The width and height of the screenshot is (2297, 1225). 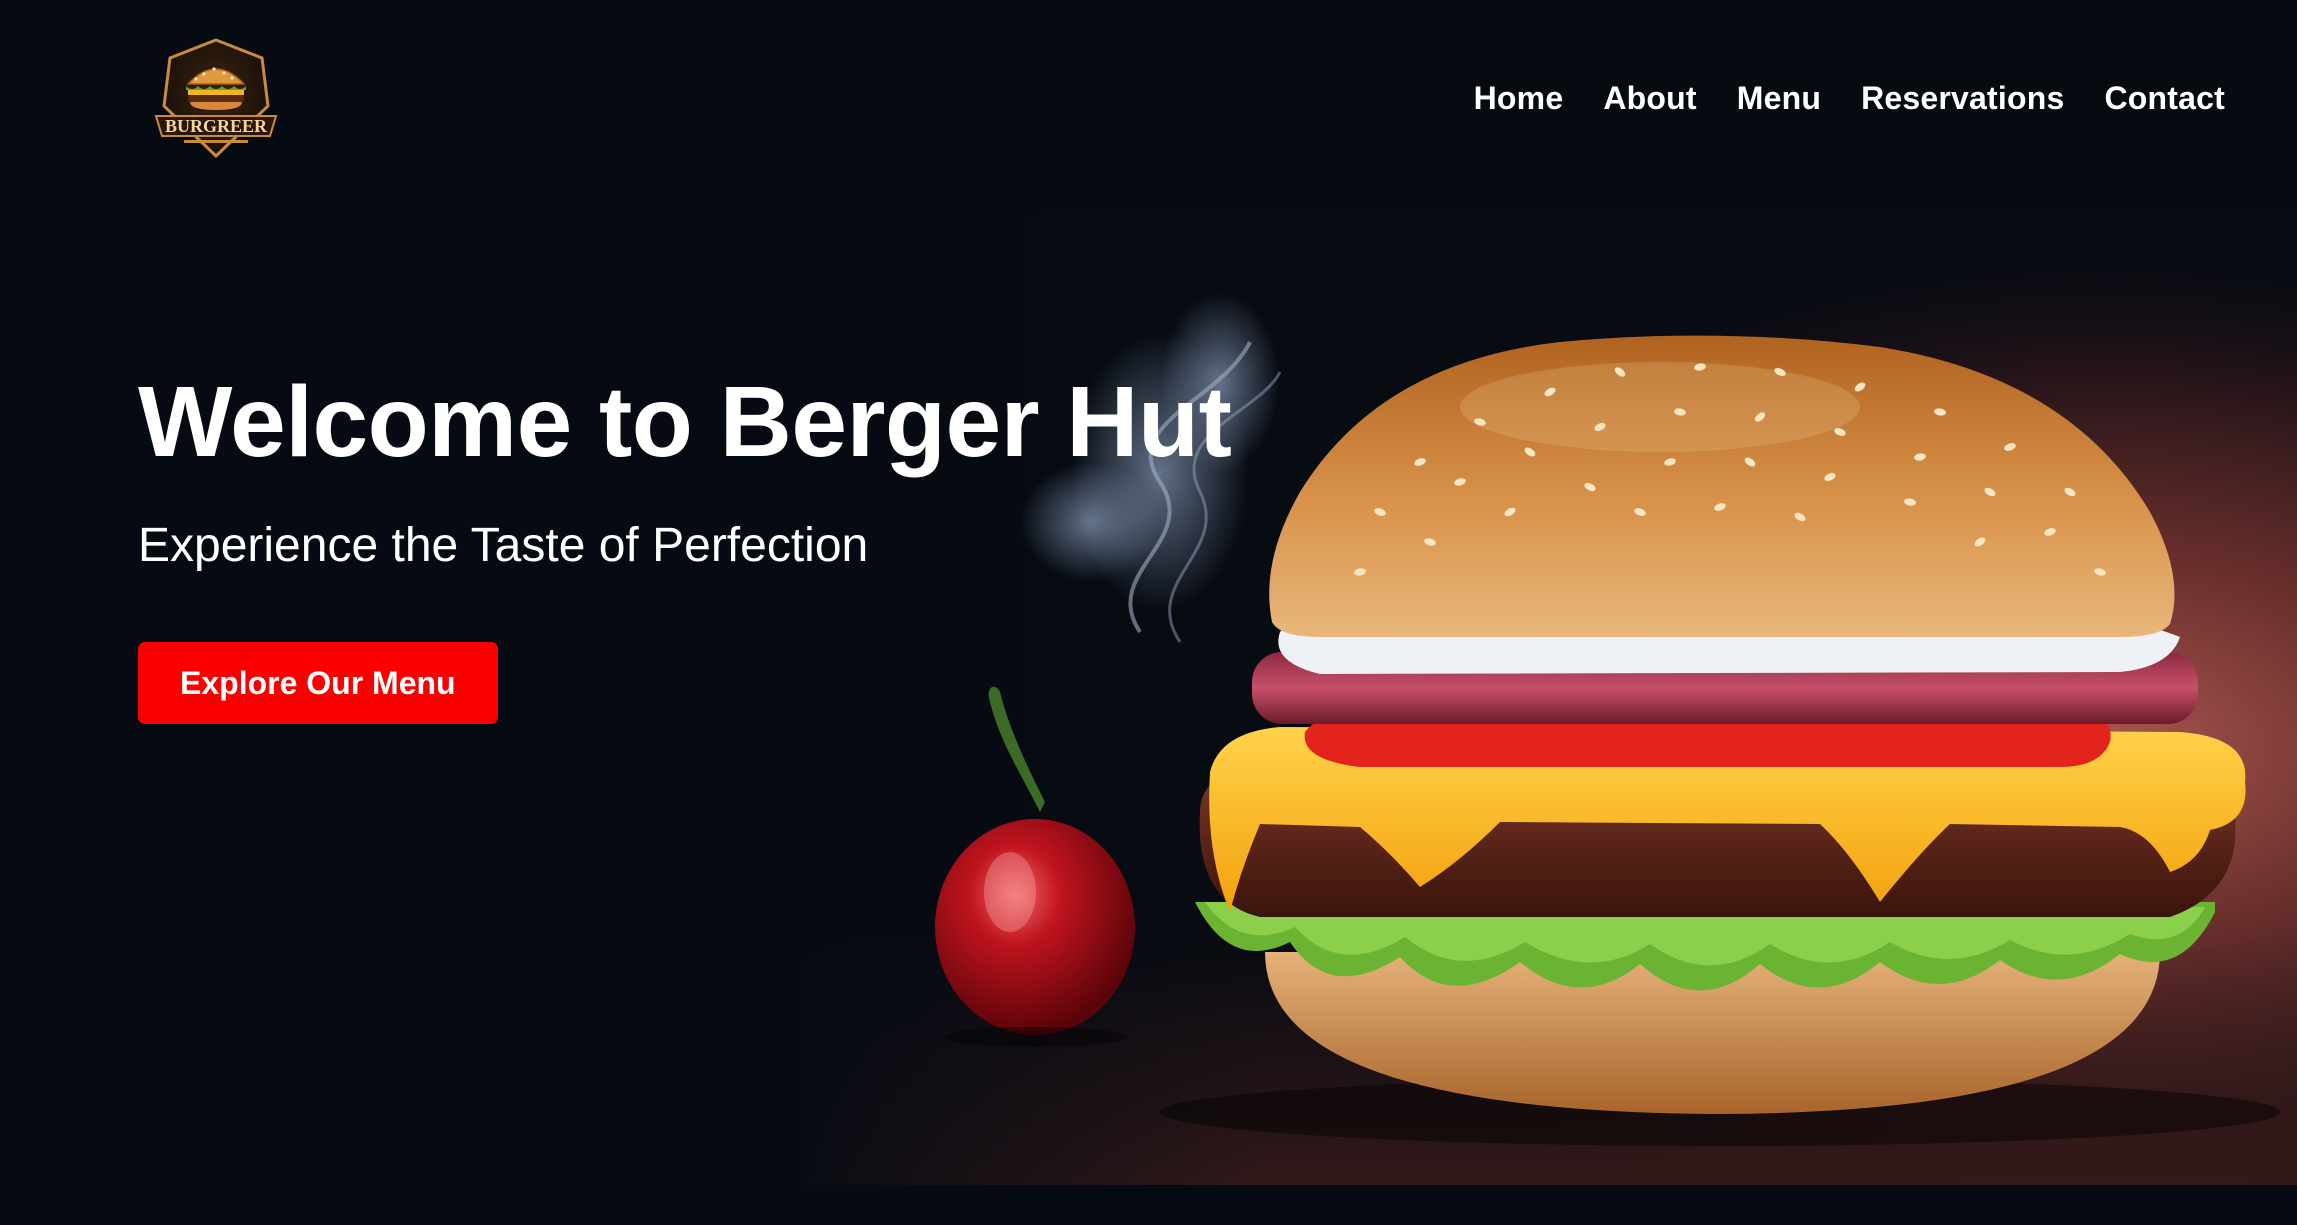 What do you see at coordinates (503, 545) in the screenshot?
I see `hero-subtitle: Experience the Taste of Perfection` at bounding box center [503, 545].